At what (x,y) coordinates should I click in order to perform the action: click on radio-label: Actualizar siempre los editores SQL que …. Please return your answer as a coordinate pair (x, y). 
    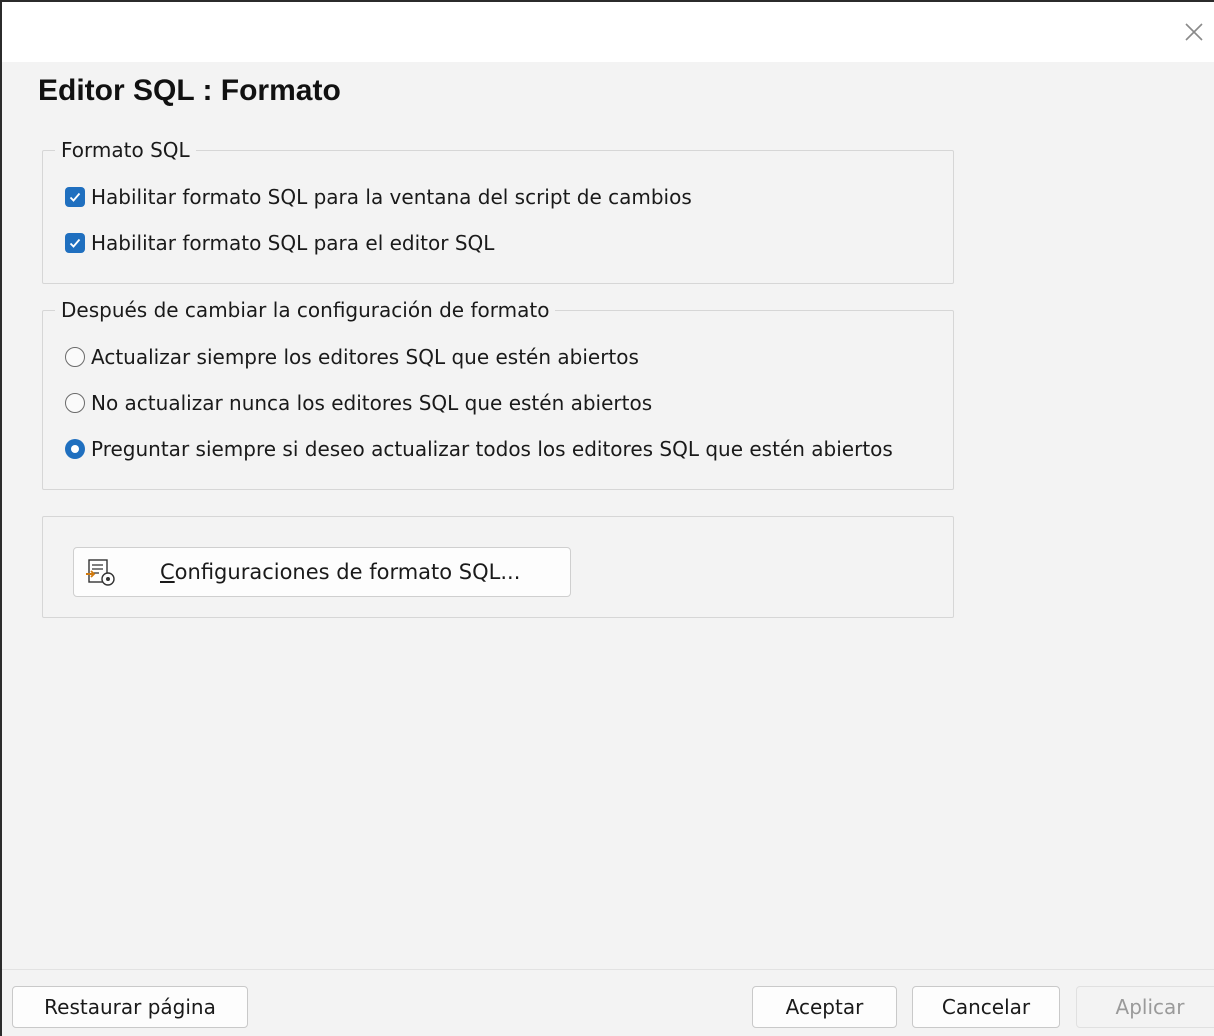
    Looking at the image, I should click on (365, 357).